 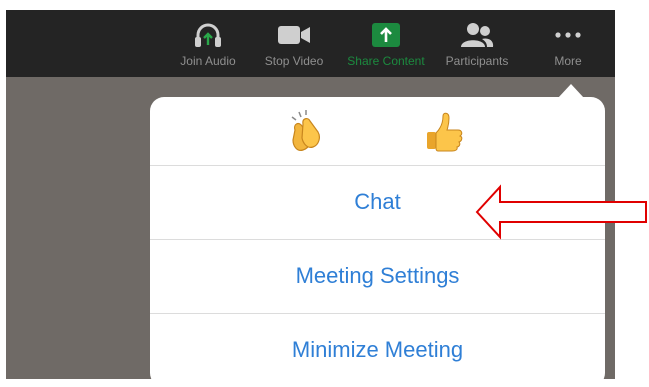 I want to click on join-audio-button: Join Audio, so click(x=208, y=43).